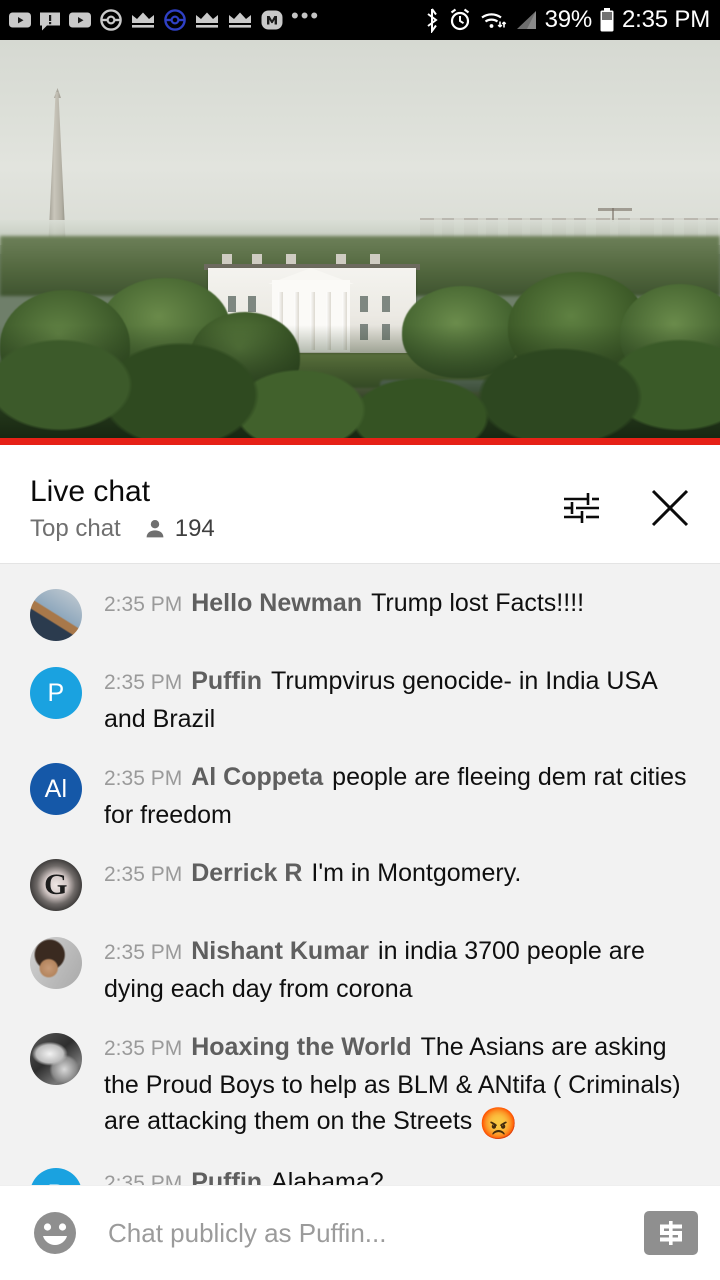 Image resolution: width=720 pixels, height=1280 pixels. Describe the element at coordinates (478, 603) in the screenshot. I see `message-text: Trump lost Facts!!!!` at that location.